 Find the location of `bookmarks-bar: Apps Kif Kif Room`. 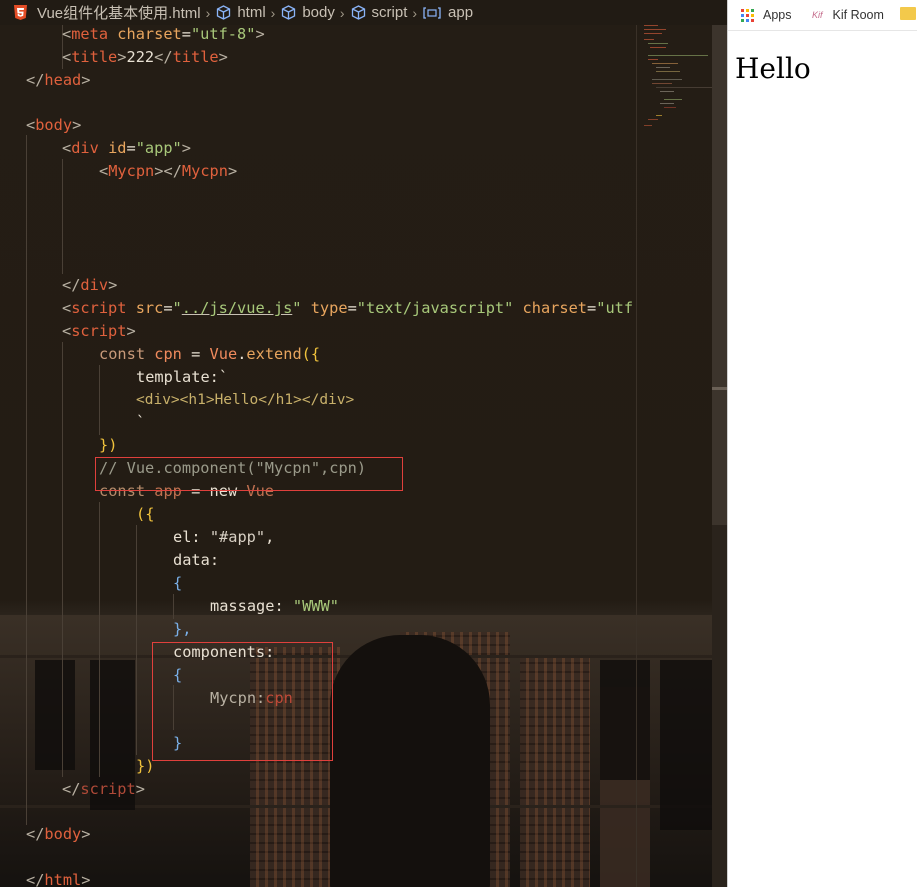

bookmarks-bar: Apps Kif Kif Room is located at coordinates (822, 15).